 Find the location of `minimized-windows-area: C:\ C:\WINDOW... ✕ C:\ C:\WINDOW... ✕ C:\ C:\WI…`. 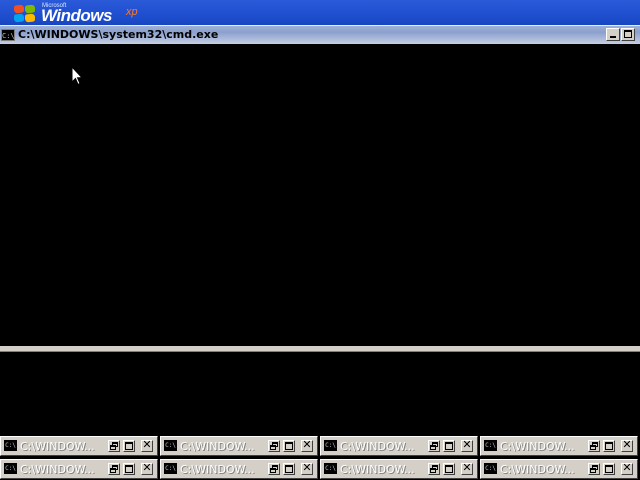

minimized-windows-area: C:\ C:\WINDOW... ✕ C:\ C:\WINDOW... ✕ C:\ C:\WI… is located at coordinates (320, 458).